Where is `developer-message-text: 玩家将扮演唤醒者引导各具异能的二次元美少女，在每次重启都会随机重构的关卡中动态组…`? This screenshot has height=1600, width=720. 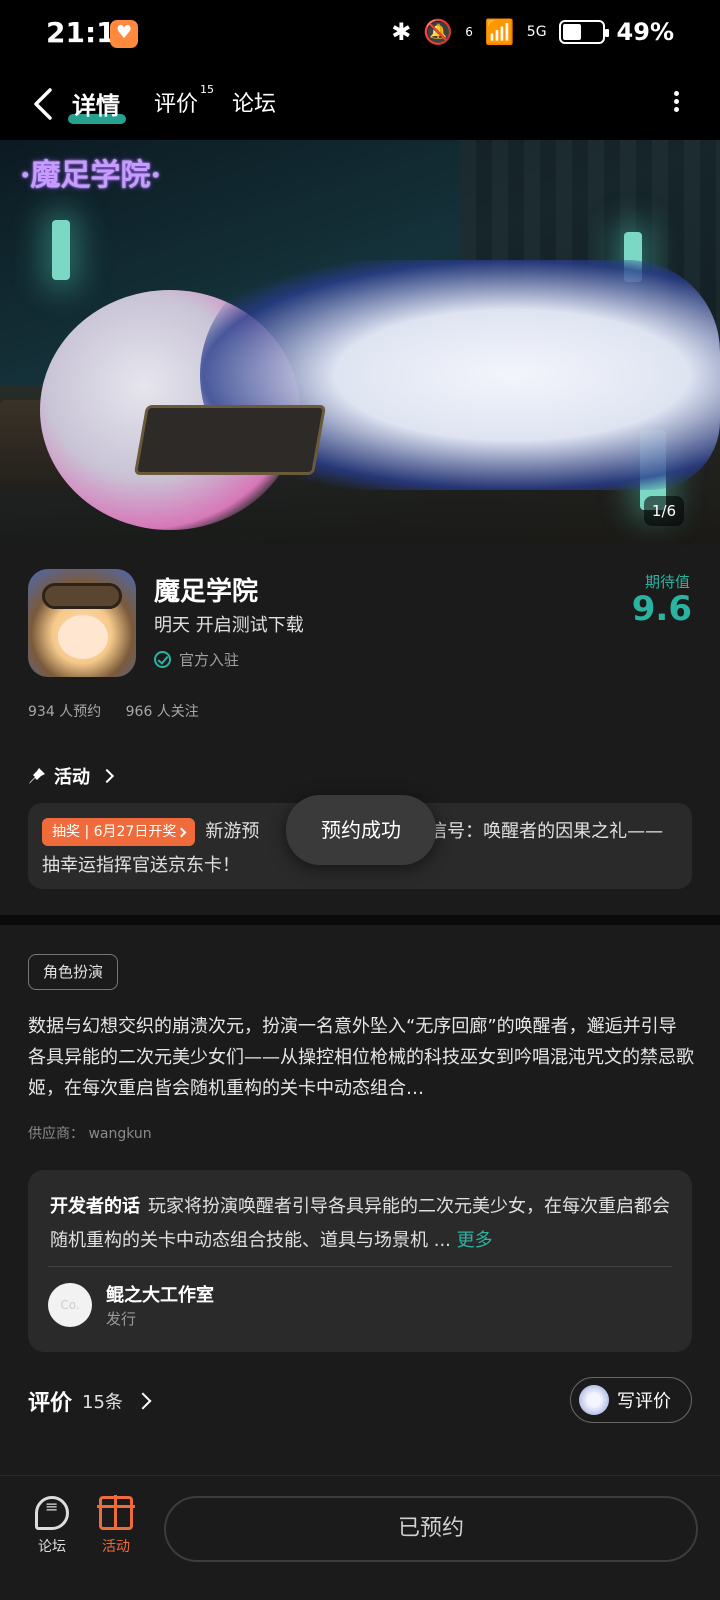 developer-message-text: 玩家将扮演唤醒者引导各具异能的二次元美少女，在每次重启都会随机重构的关卡中动态组… is located at coordinates (360, 1223).